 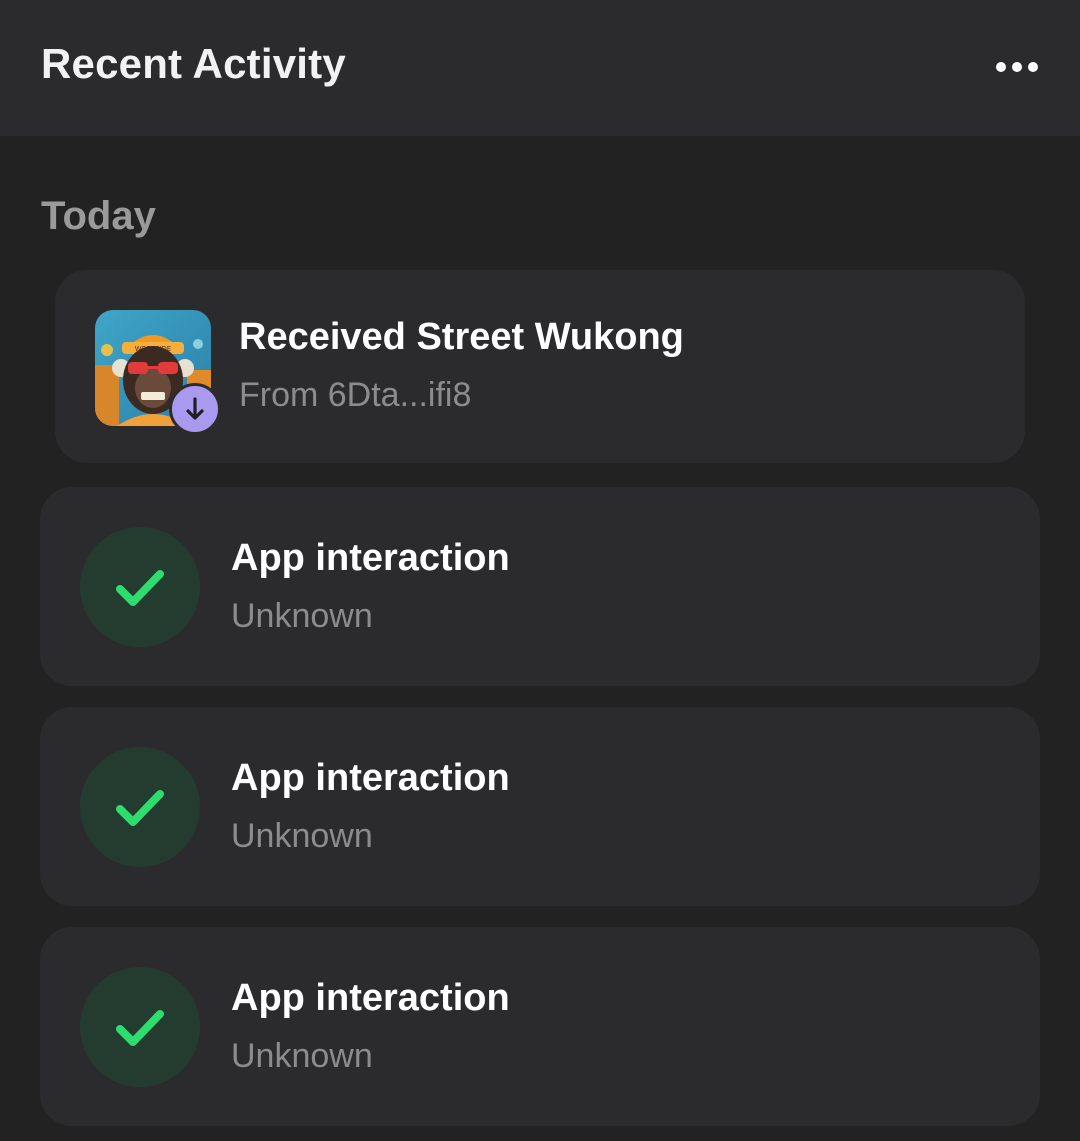 What do you see at coordinates (461, 337) in the screenshot?
I see `activity-title: Received Street Wukong` at bounding box center [461, 337].